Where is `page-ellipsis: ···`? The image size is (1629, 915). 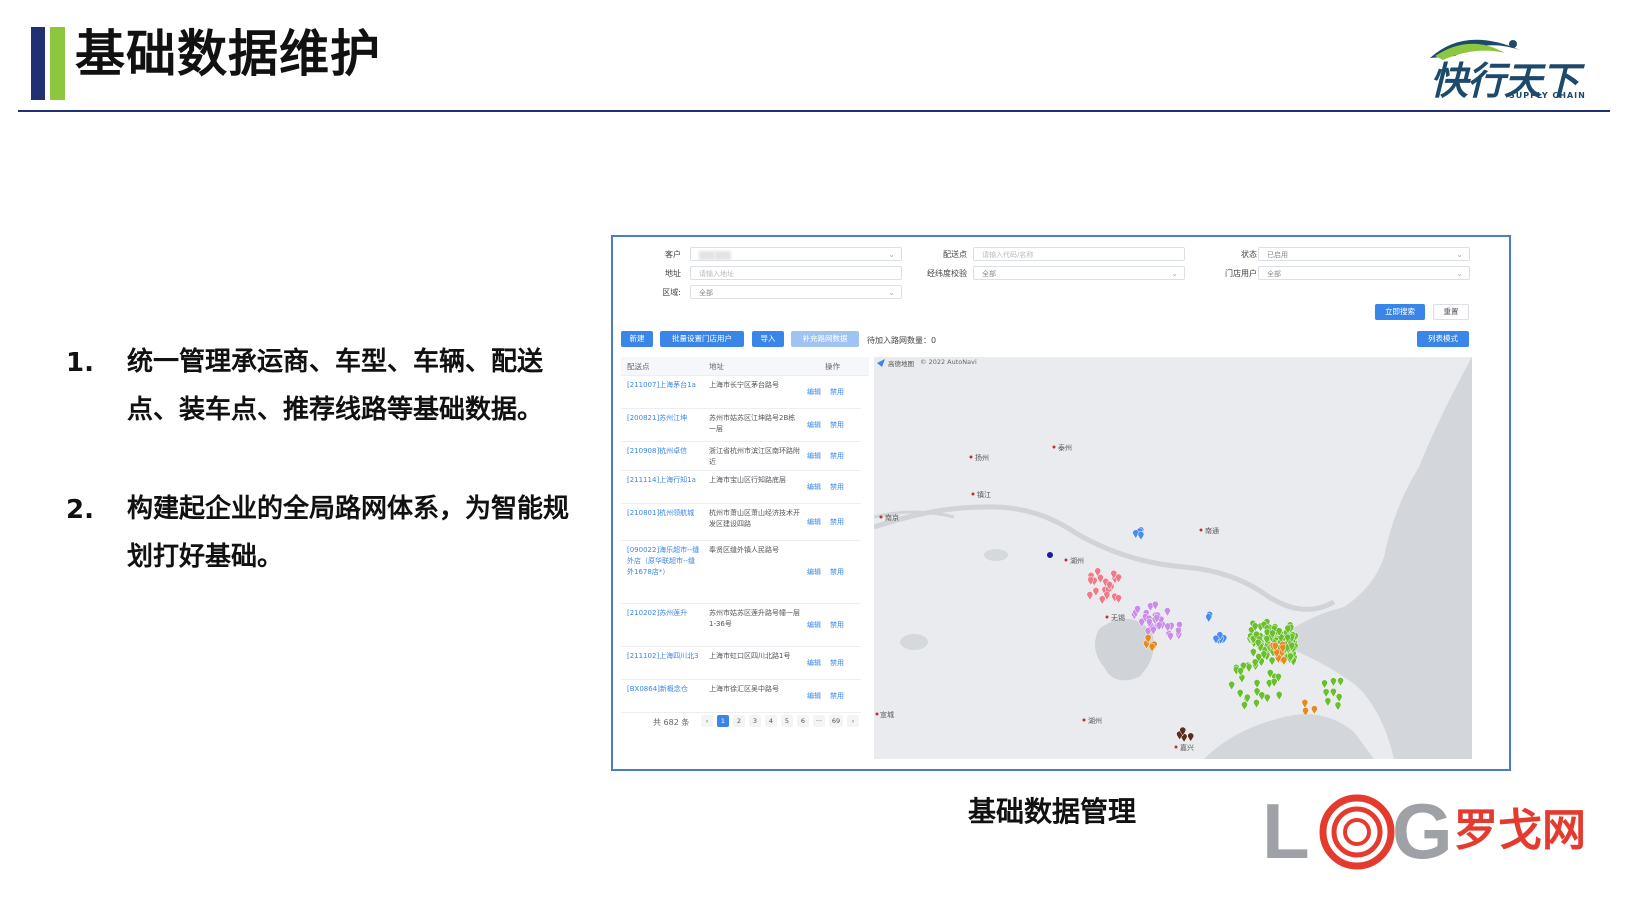 page-ellipsis: ··· is located at coordinates (819, 721).